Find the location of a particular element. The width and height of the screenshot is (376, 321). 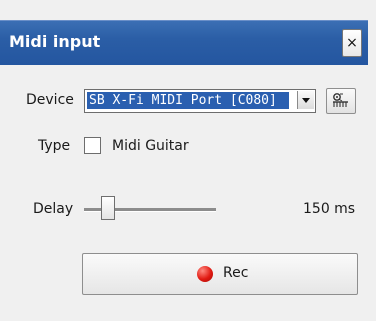

close-button: × is located at coordinates (352, 43).